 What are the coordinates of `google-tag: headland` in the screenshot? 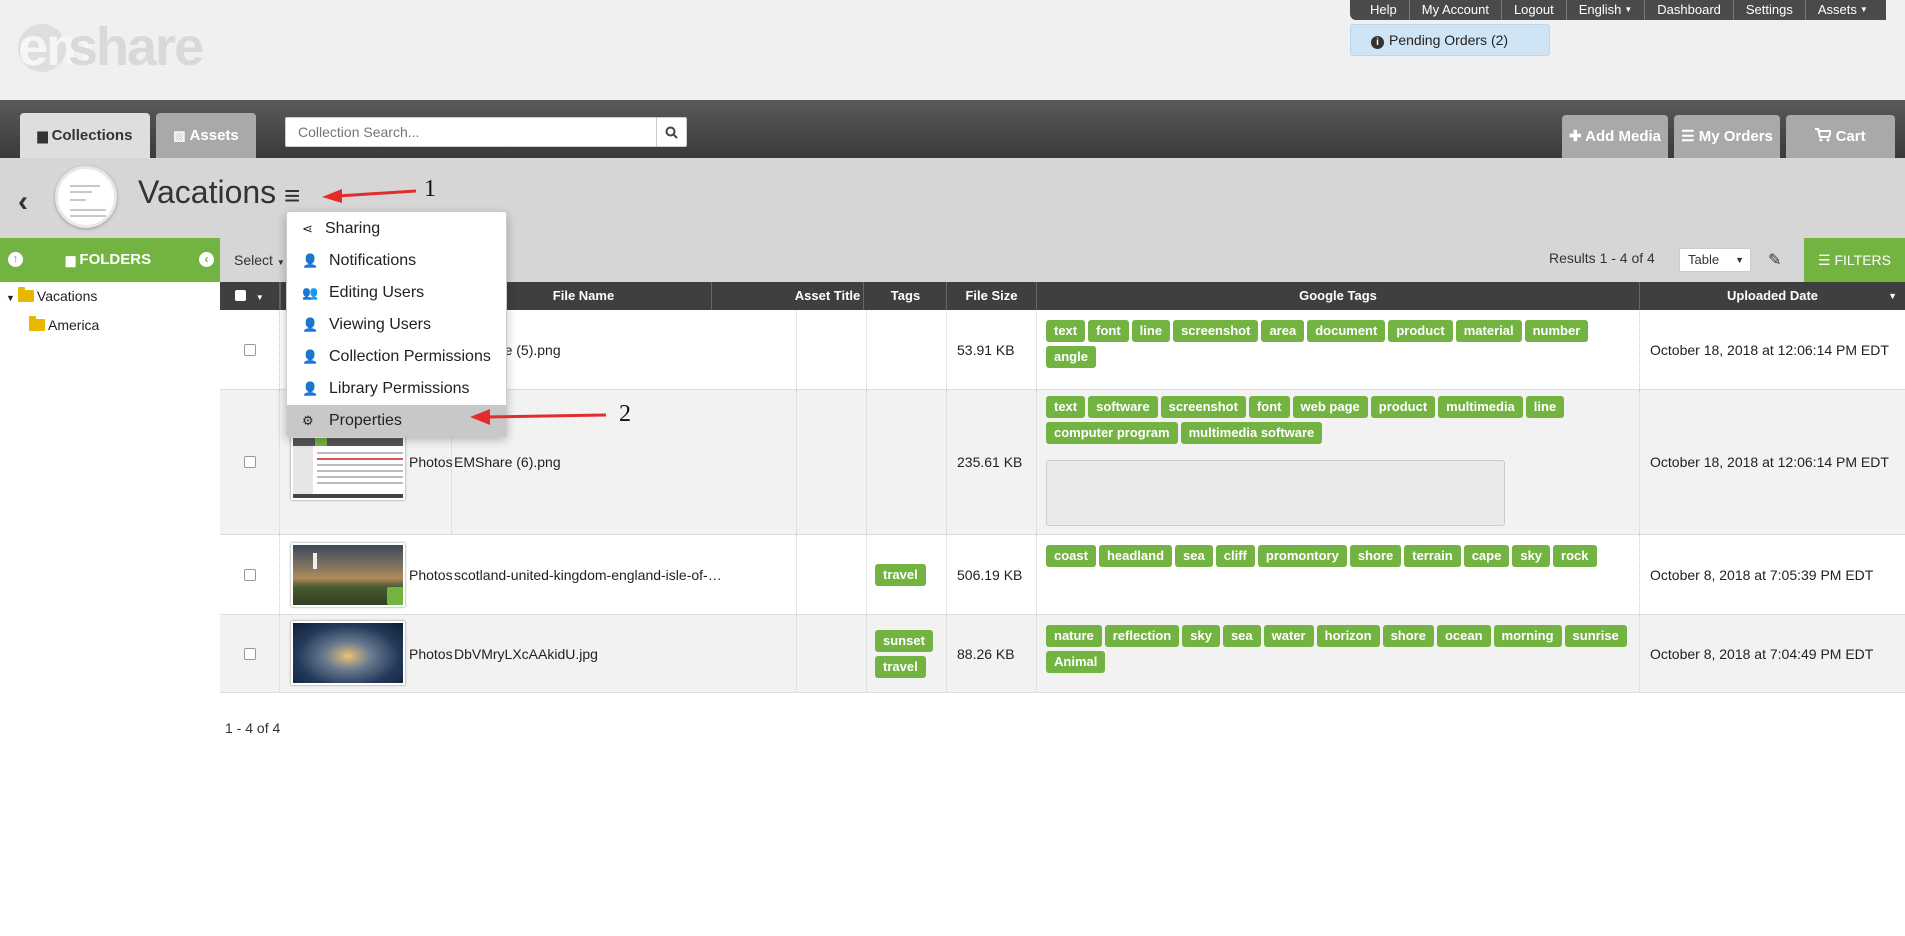 It's located at (1135, 556).